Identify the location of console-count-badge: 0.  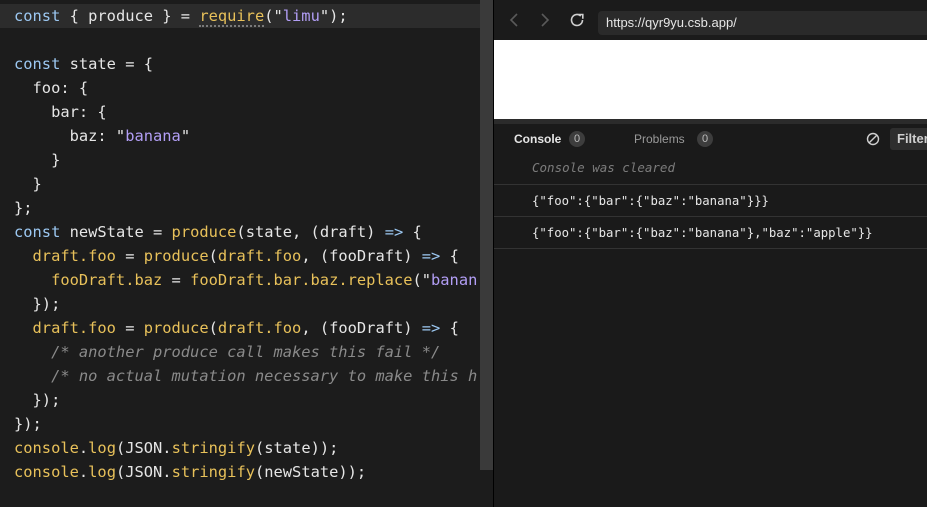
(577, 139).